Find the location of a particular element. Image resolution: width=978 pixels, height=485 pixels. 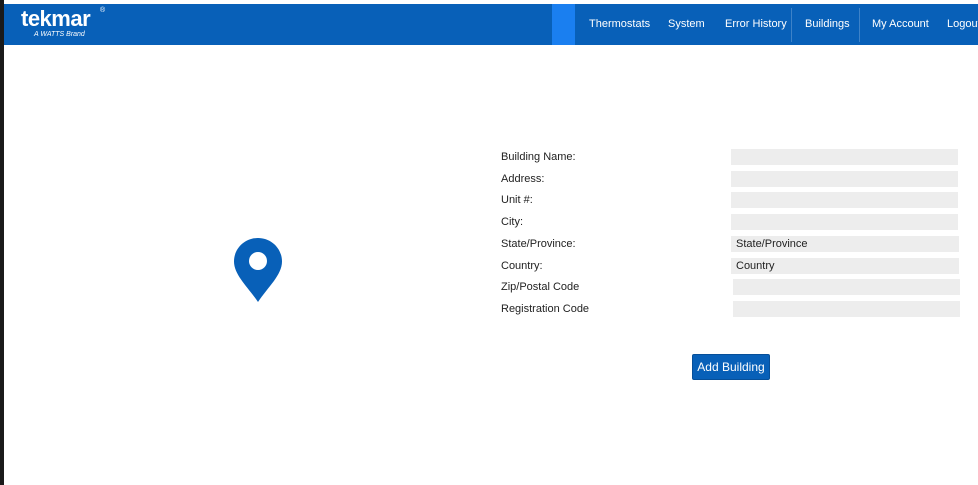

label-city: City: is located at coordinates (512, 222).